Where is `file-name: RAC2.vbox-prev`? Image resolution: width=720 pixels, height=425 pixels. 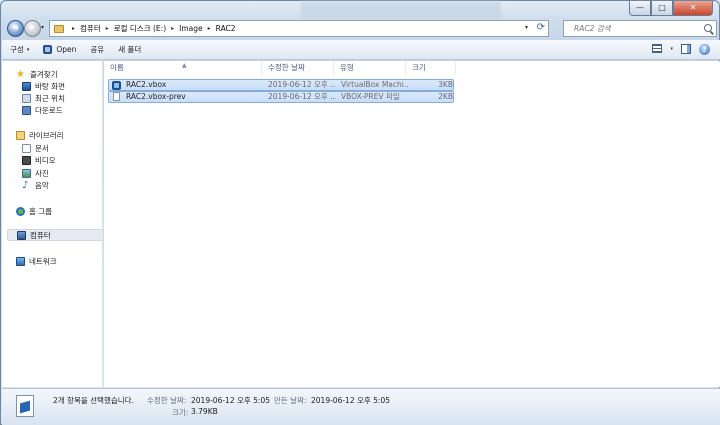 file-name: RAC2.vbox-prev is located at coordinates (156, 96).